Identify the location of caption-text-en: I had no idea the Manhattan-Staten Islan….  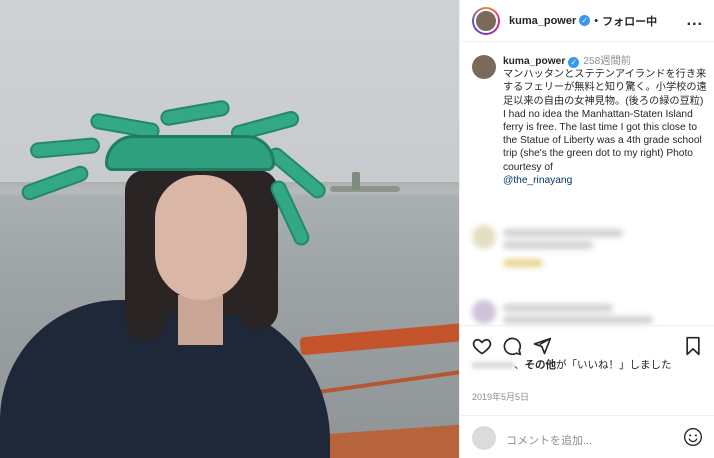
(602, 140).